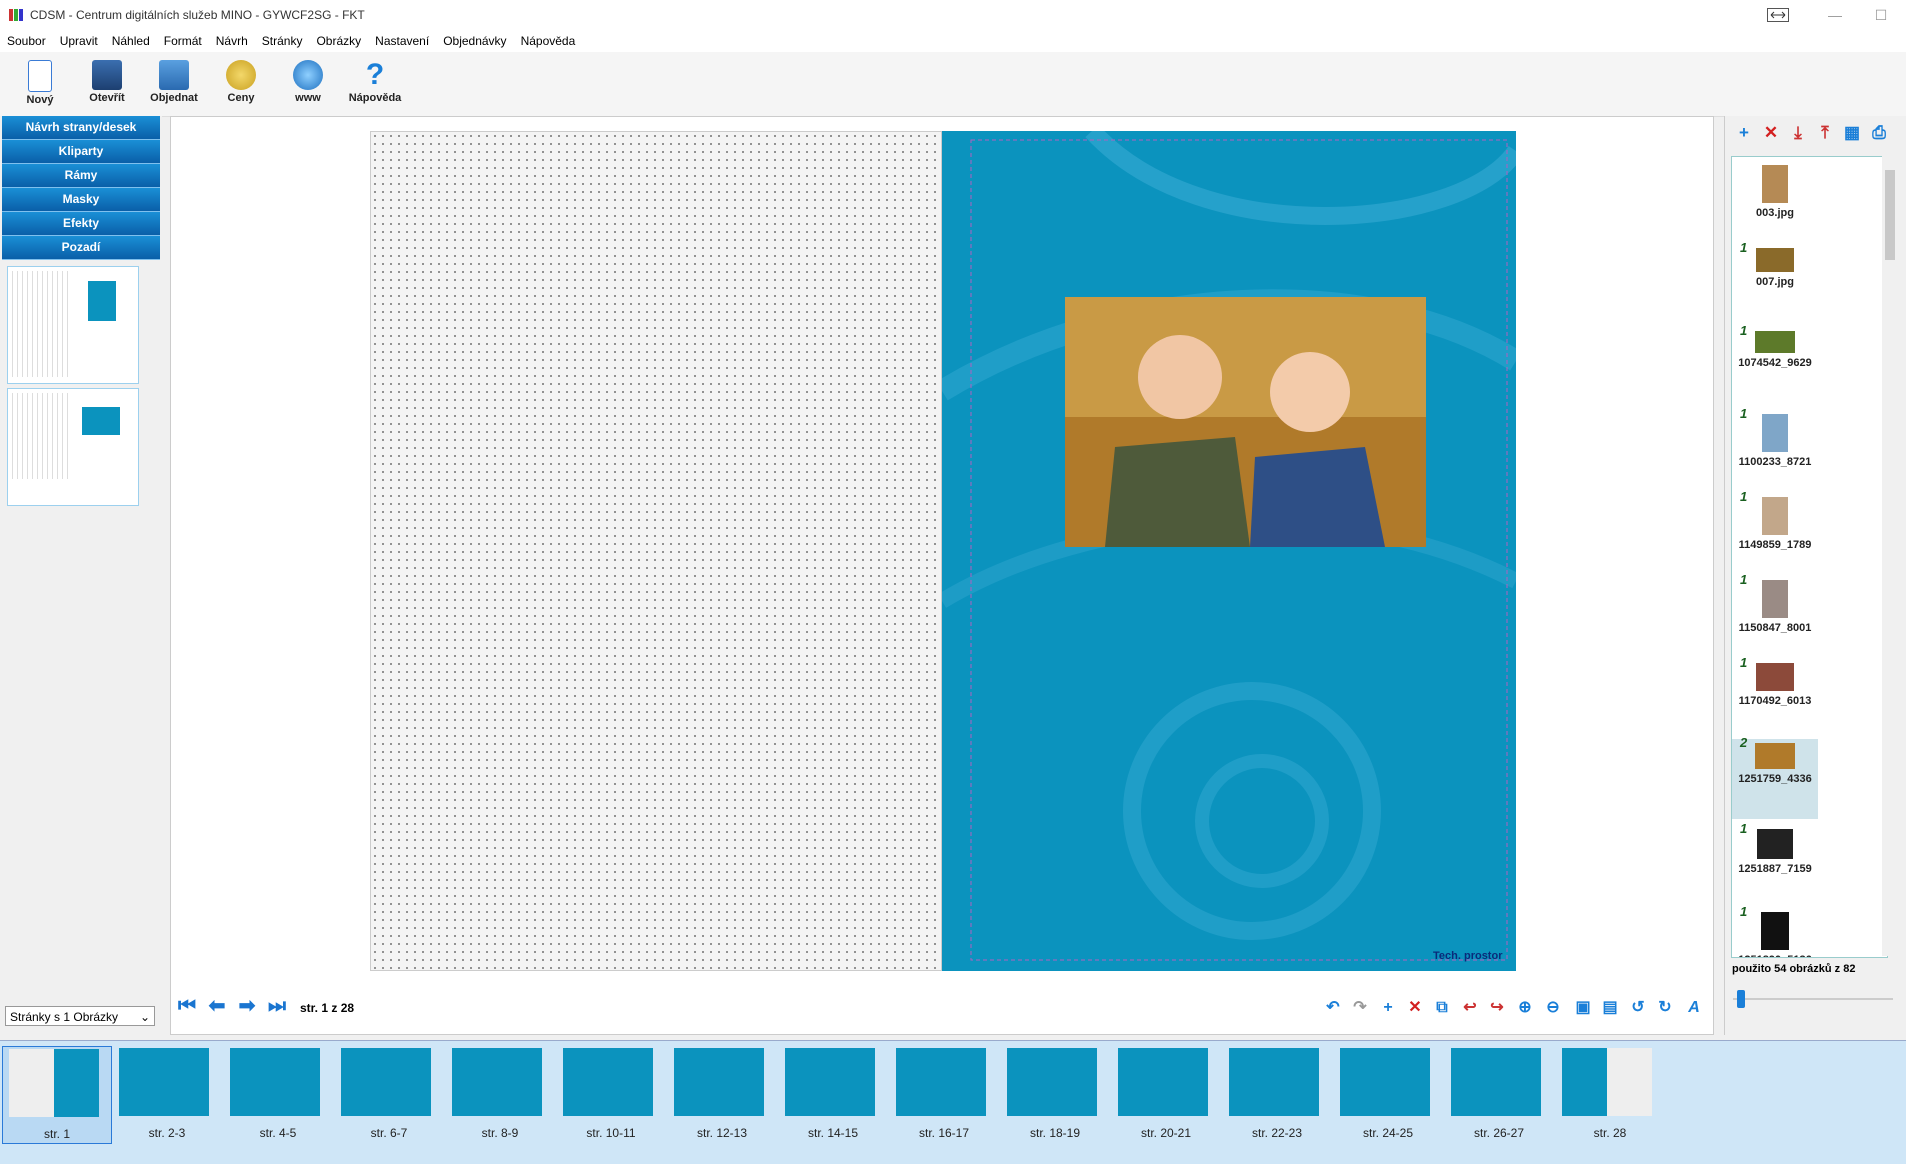  Describe the element at coordinates (1553, 1008) in the screenshot. I see `zoom-out-icon: ⊖` at that location.